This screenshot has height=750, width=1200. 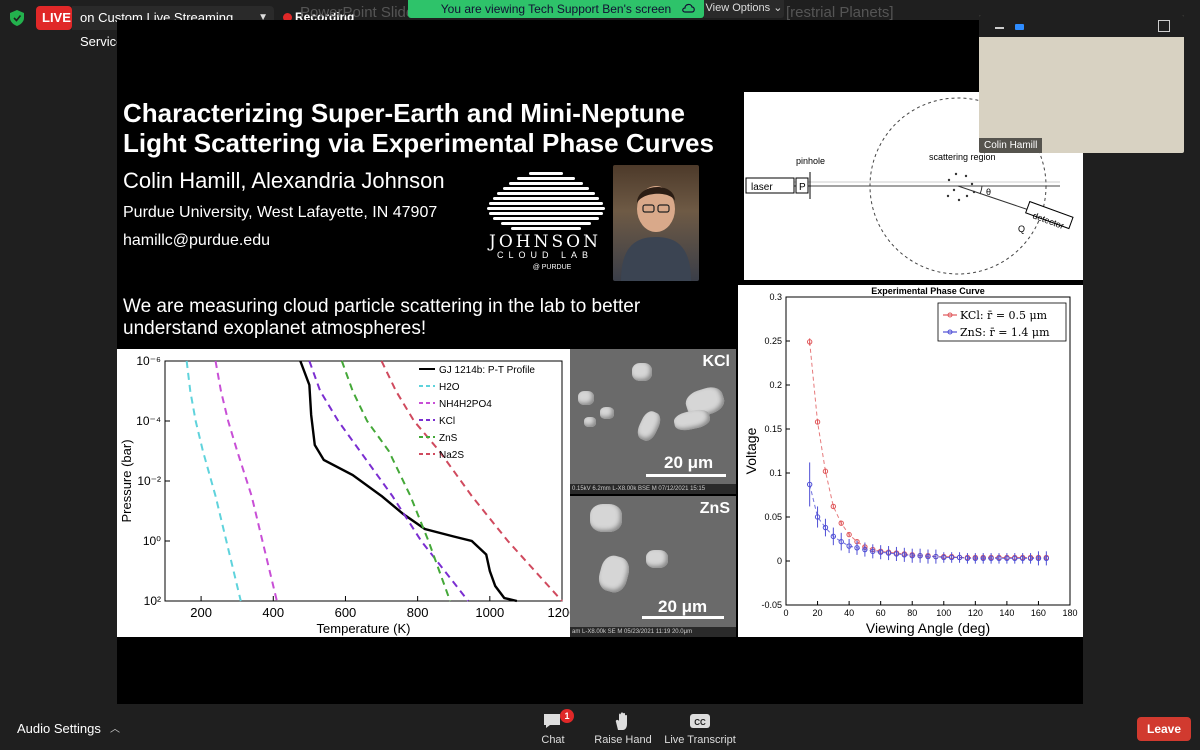 What do you see at coordinates (196, 240) in the screenshot?
I see `slide-email: hamillc@purdue.edu` at bounding box center [196, 240].